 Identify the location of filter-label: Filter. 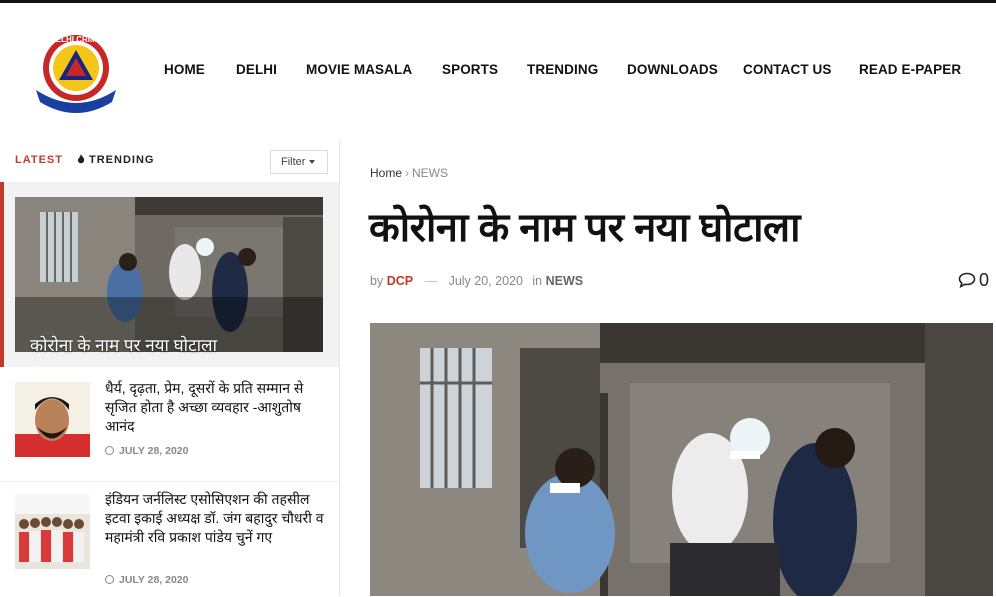
(293, 162).